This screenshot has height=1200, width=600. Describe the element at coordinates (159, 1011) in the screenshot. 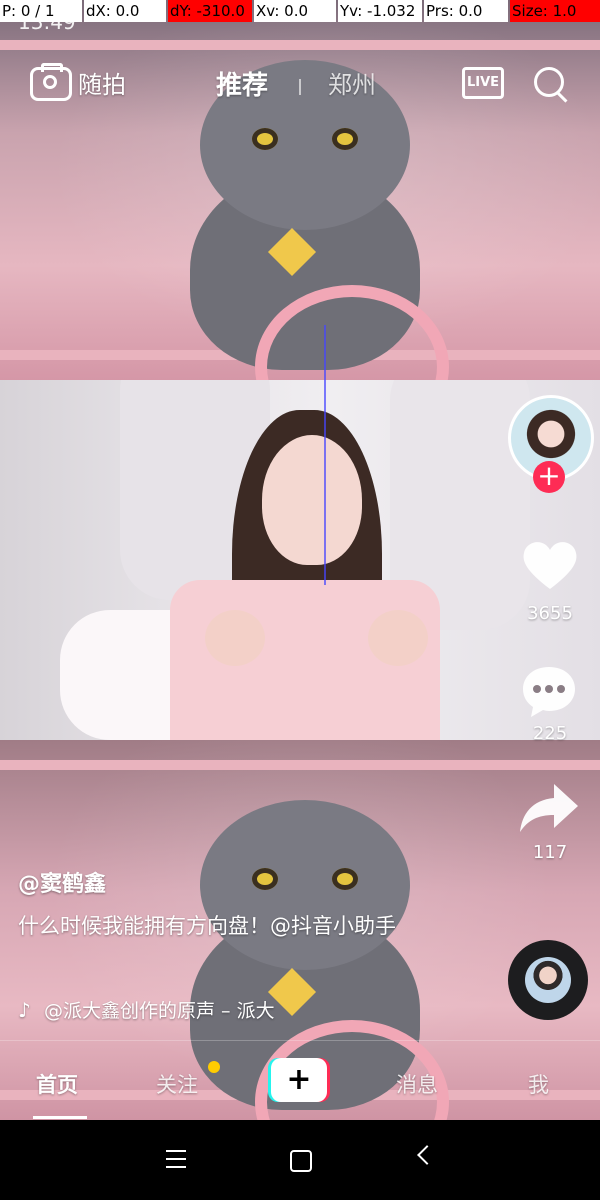

I see `music-title: @派大鑫创作的原声 – 派大` at that location.